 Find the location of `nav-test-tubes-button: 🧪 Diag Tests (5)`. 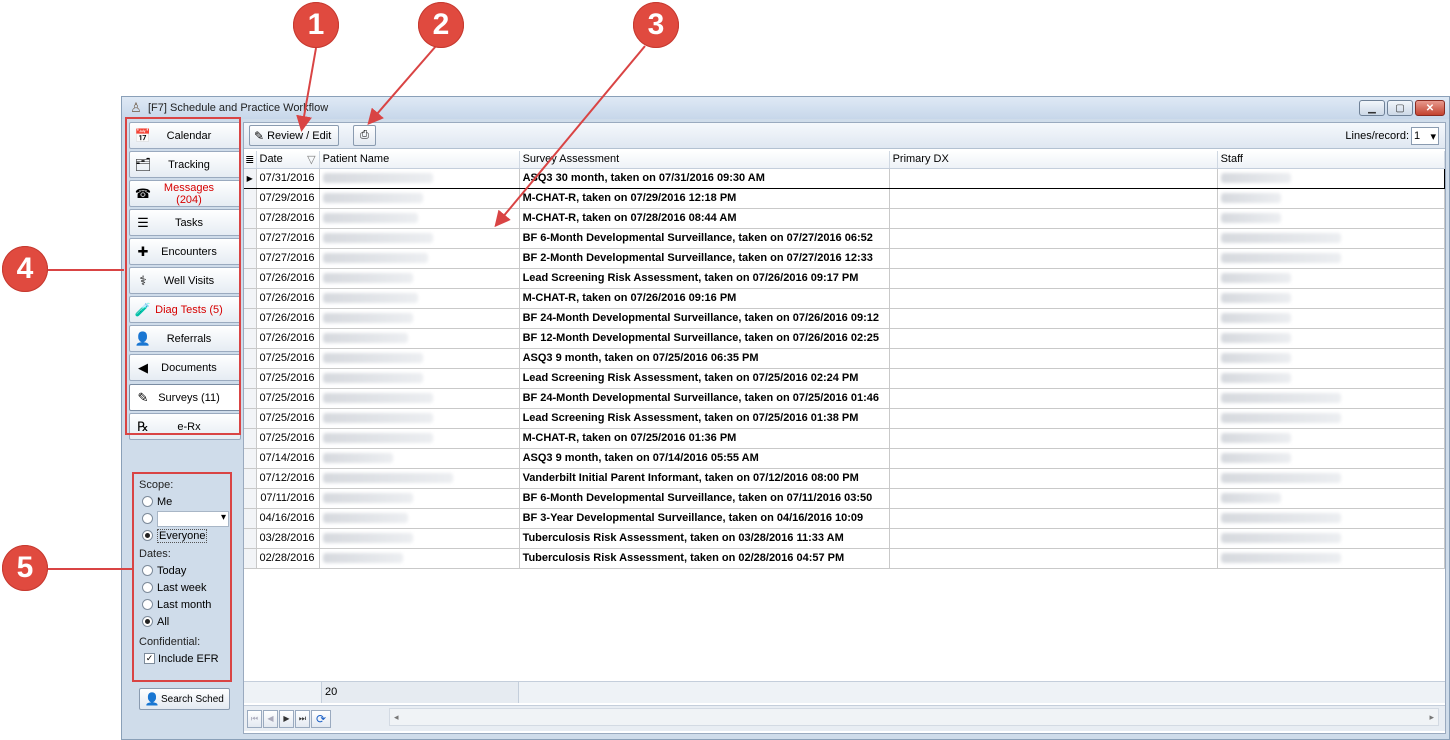

nav-test-tubes-button: 🧪 Diag Tests (5) is located at coordinates (185, 309).